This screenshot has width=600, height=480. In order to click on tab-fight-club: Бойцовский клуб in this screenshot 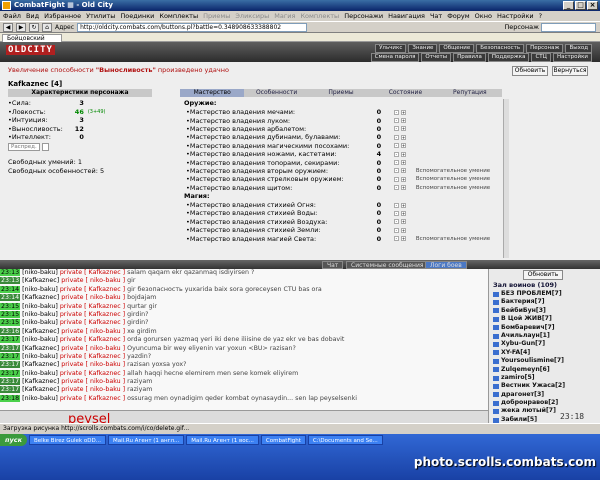, I will do `click(32, 41)`.